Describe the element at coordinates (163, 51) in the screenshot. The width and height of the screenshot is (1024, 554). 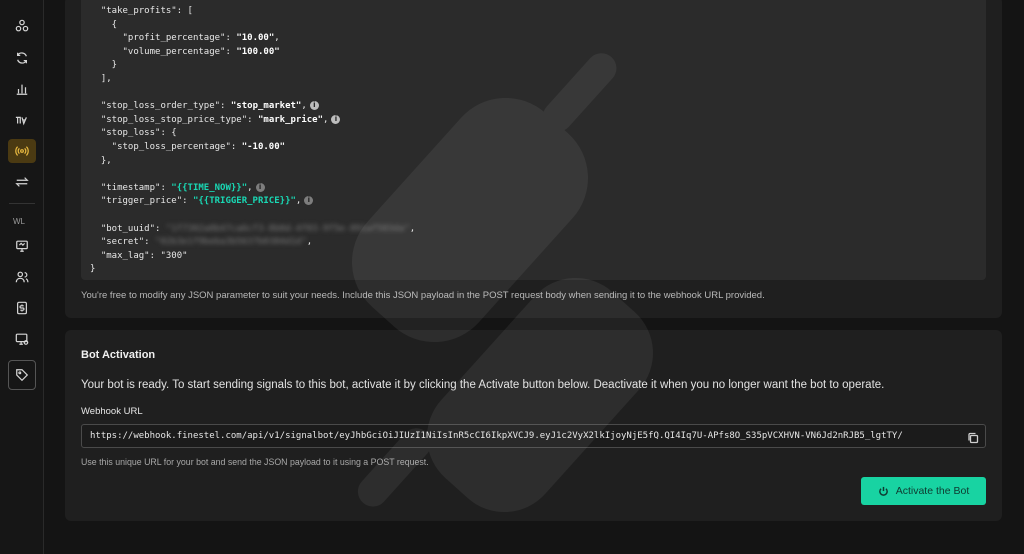
I see `code-line: "volume_percentage":` at that location.